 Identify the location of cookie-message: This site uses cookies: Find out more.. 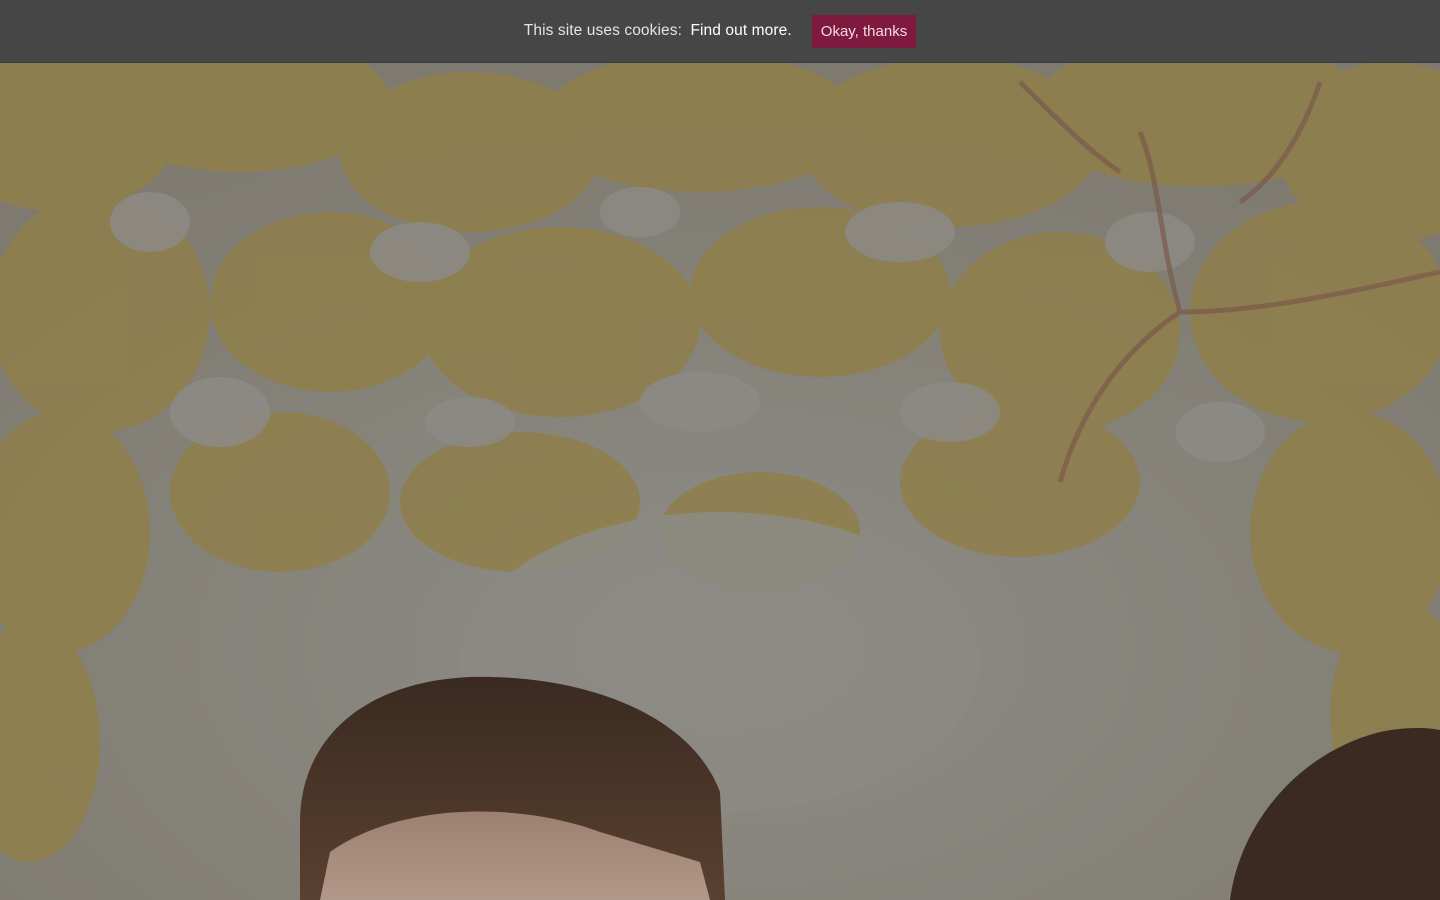
(658, 31).